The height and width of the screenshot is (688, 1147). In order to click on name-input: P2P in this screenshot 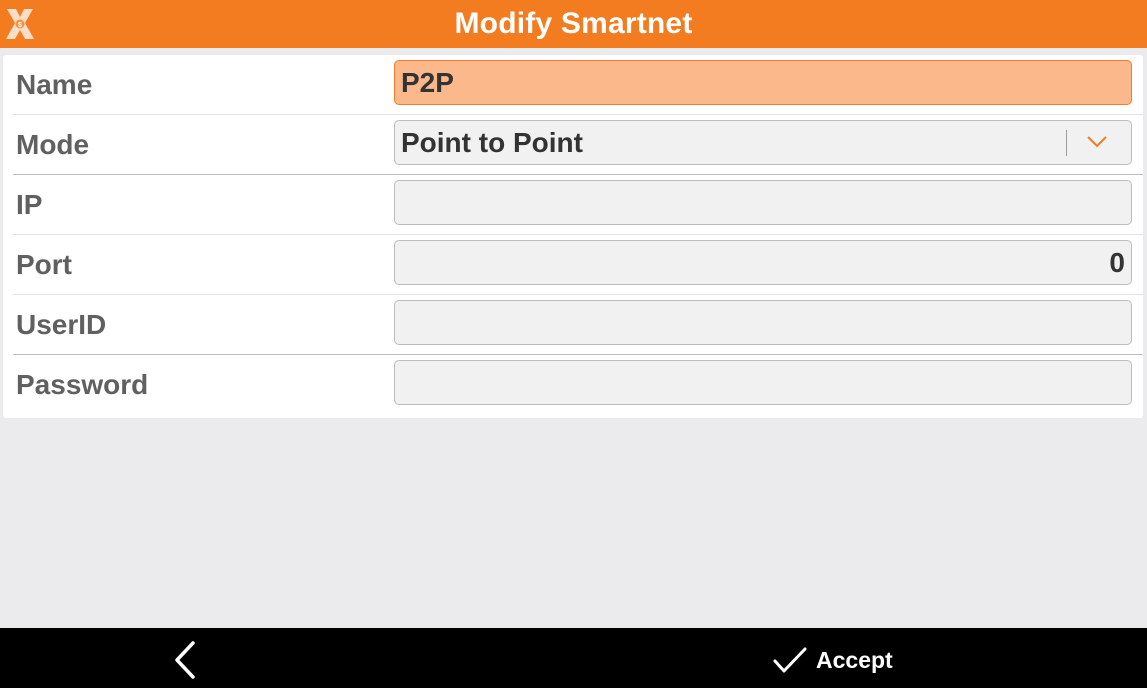, I will do `click(763, 82)`.